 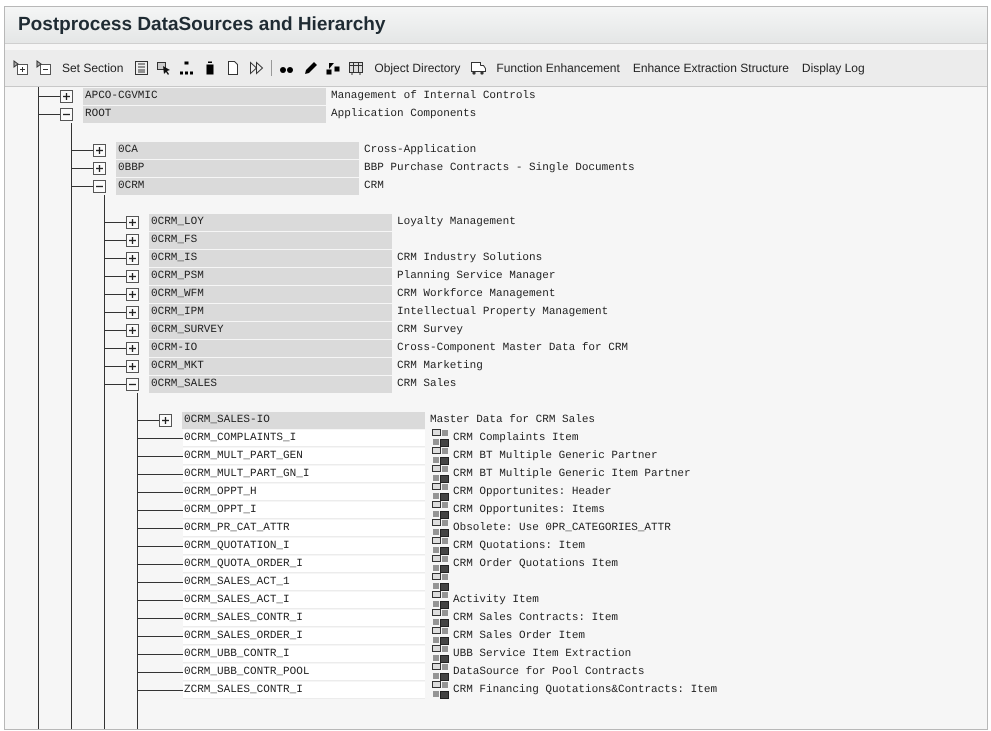 I want to click on node-description: Master Data for CRM Sales, so click(x=513, y=420).